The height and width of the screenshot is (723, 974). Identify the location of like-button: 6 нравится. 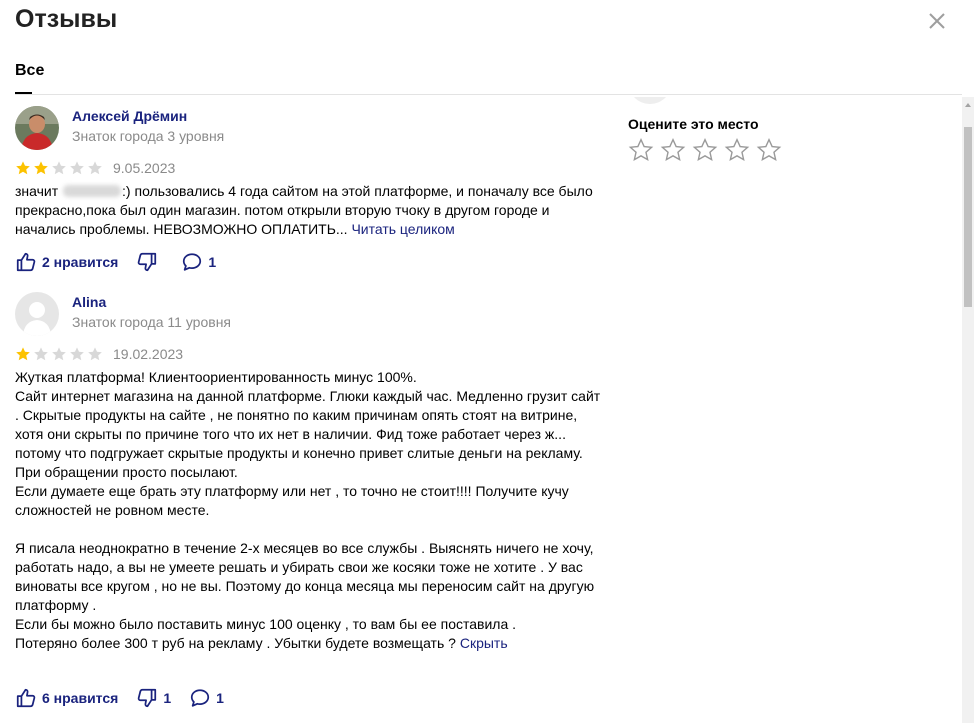
(66, 698).